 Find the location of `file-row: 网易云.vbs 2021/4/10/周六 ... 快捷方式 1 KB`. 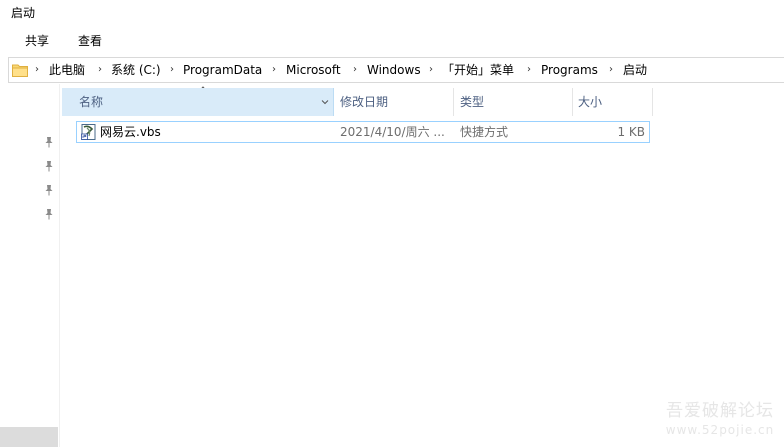

file-row: 网易云.vbs 2021/4/10/周六 ... 快捷方式 1 KB is located at coordinates (363, 132).